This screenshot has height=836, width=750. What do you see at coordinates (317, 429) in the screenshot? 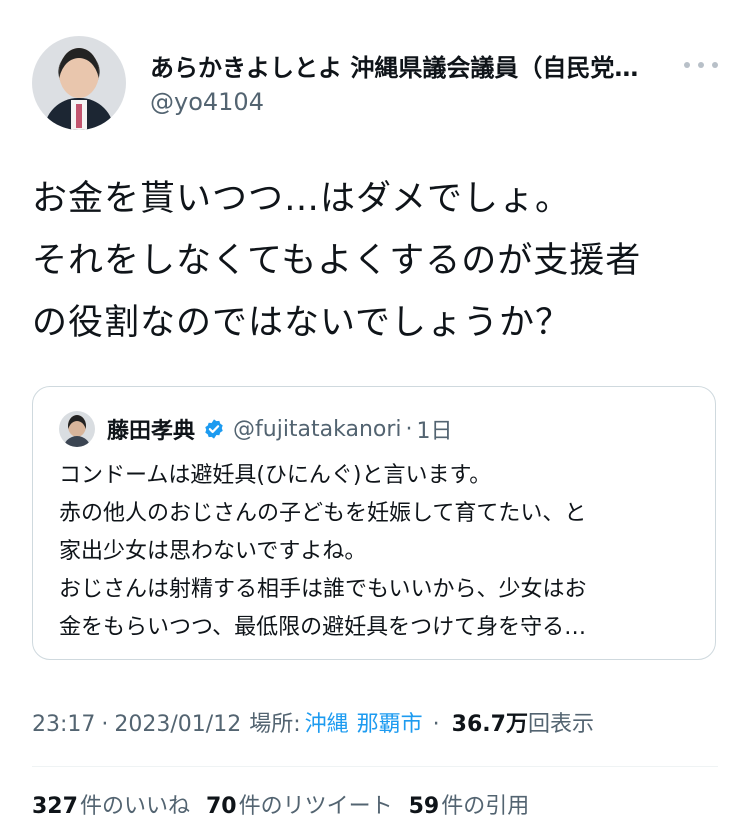
I see `quoted-author-handle: @fujitatakanori` at bounding box center [317, 429].